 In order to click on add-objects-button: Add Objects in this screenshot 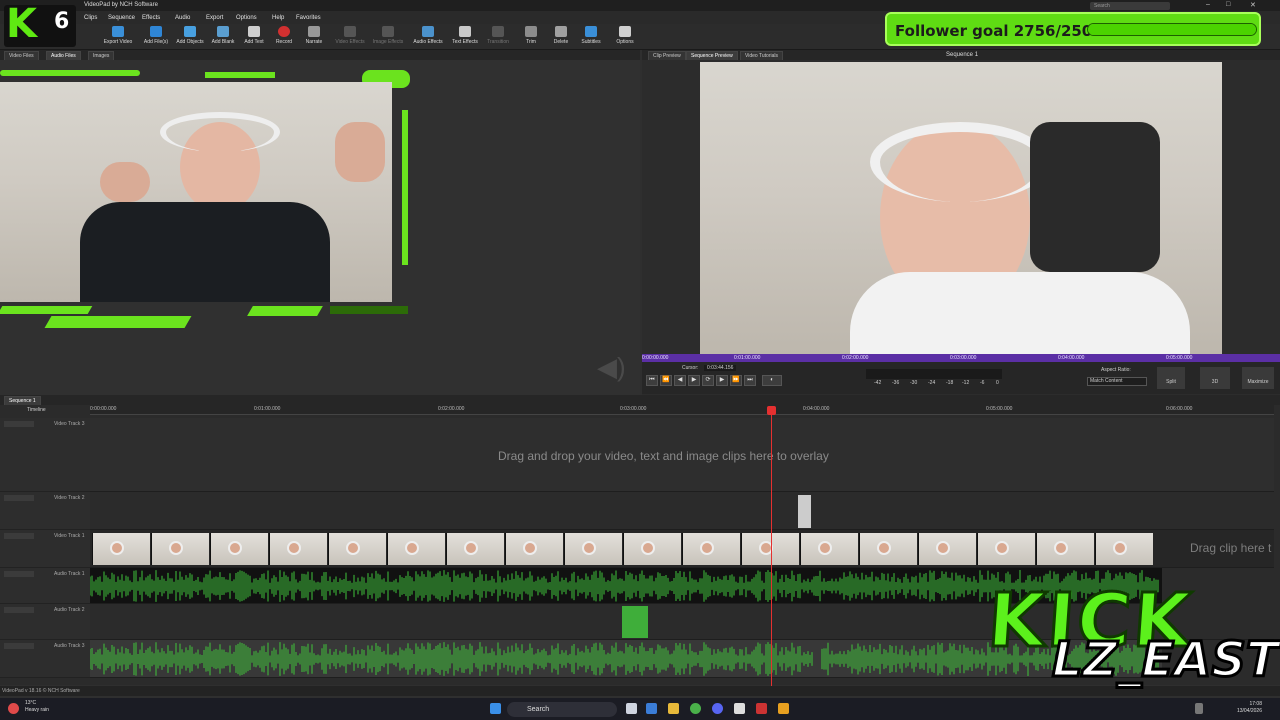, I will do `click(190, 38)`.